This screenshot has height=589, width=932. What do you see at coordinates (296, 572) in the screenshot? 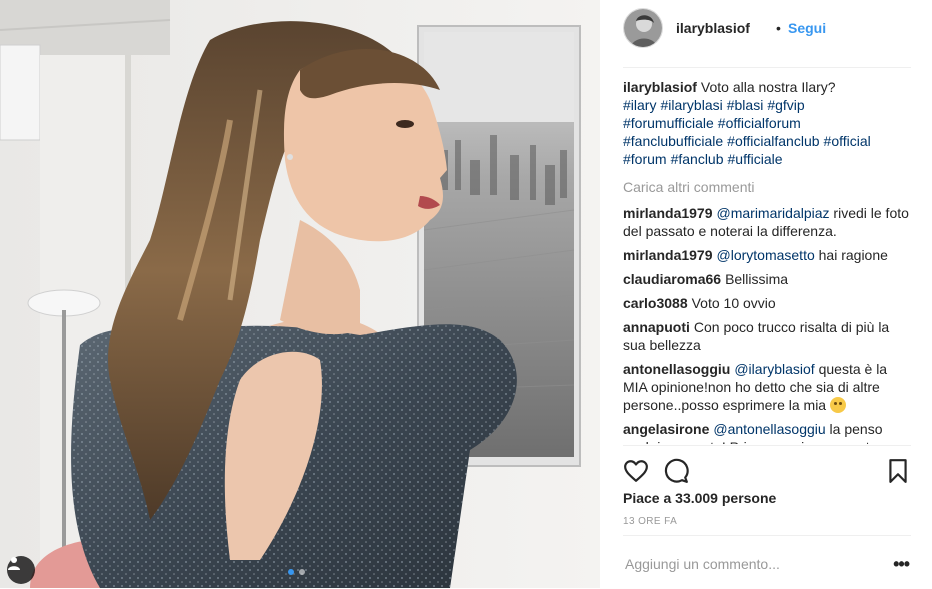
I see `carousel-indicator` at bounding box center [296, 572].